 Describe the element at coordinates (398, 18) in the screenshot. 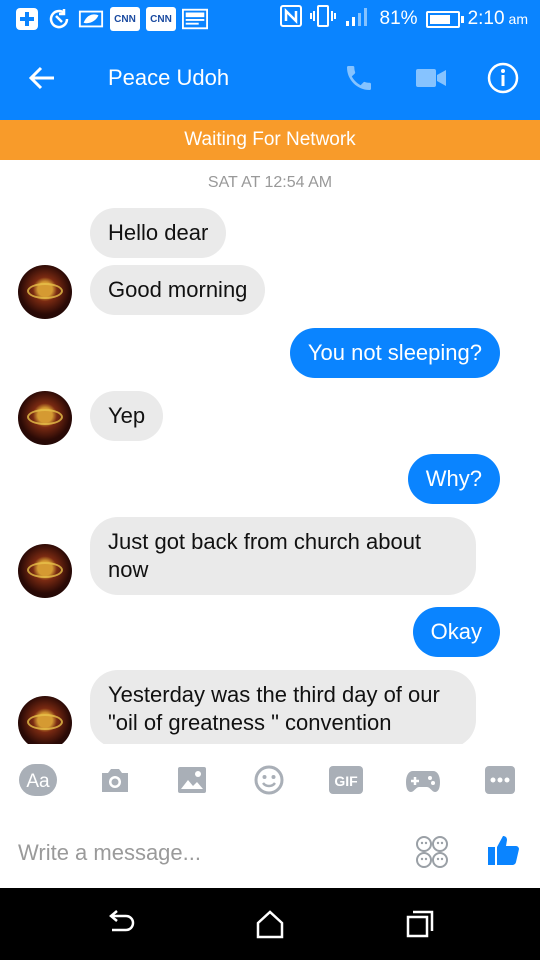

I see `battery-percent: 81%` at that location.